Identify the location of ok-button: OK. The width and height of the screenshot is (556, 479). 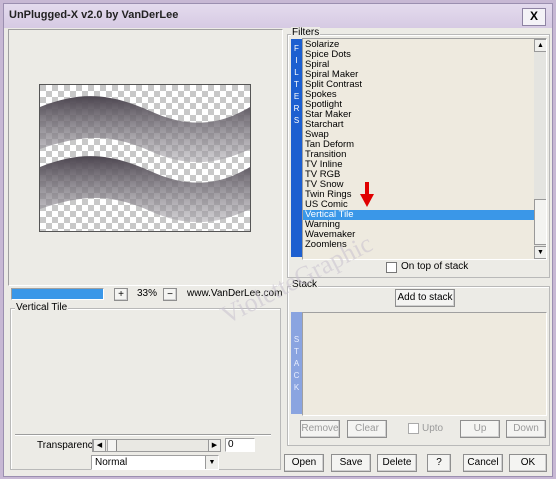
(528, 463).